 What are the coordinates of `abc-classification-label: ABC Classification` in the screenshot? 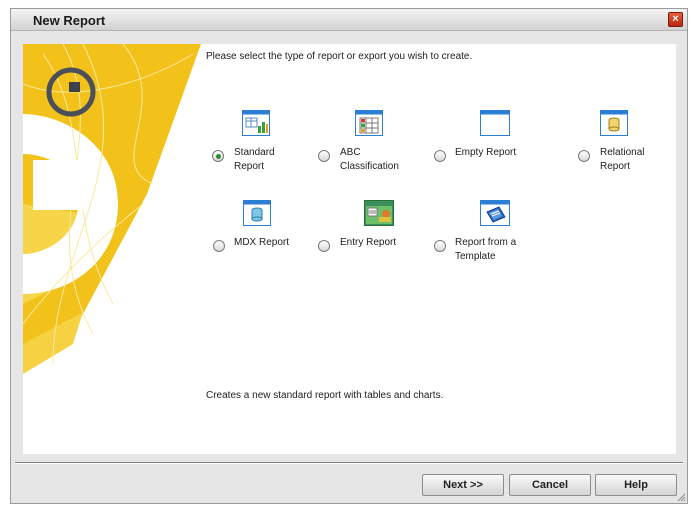 It's located at (369, 160).